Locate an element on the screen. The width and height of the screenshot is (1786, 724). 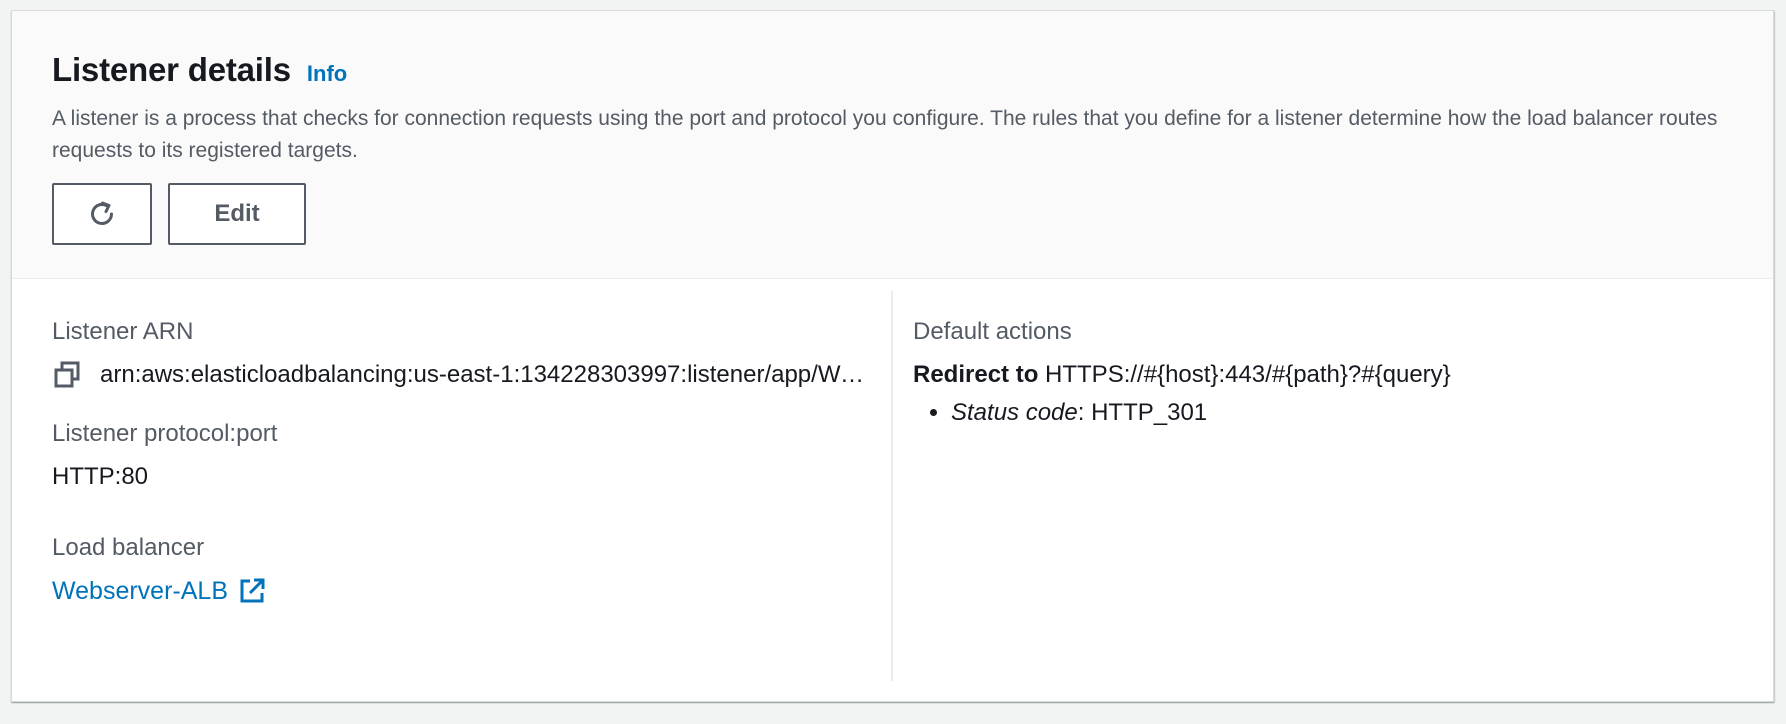
listener-arn-label: Listener ARN is located at coordinates (123, 331).